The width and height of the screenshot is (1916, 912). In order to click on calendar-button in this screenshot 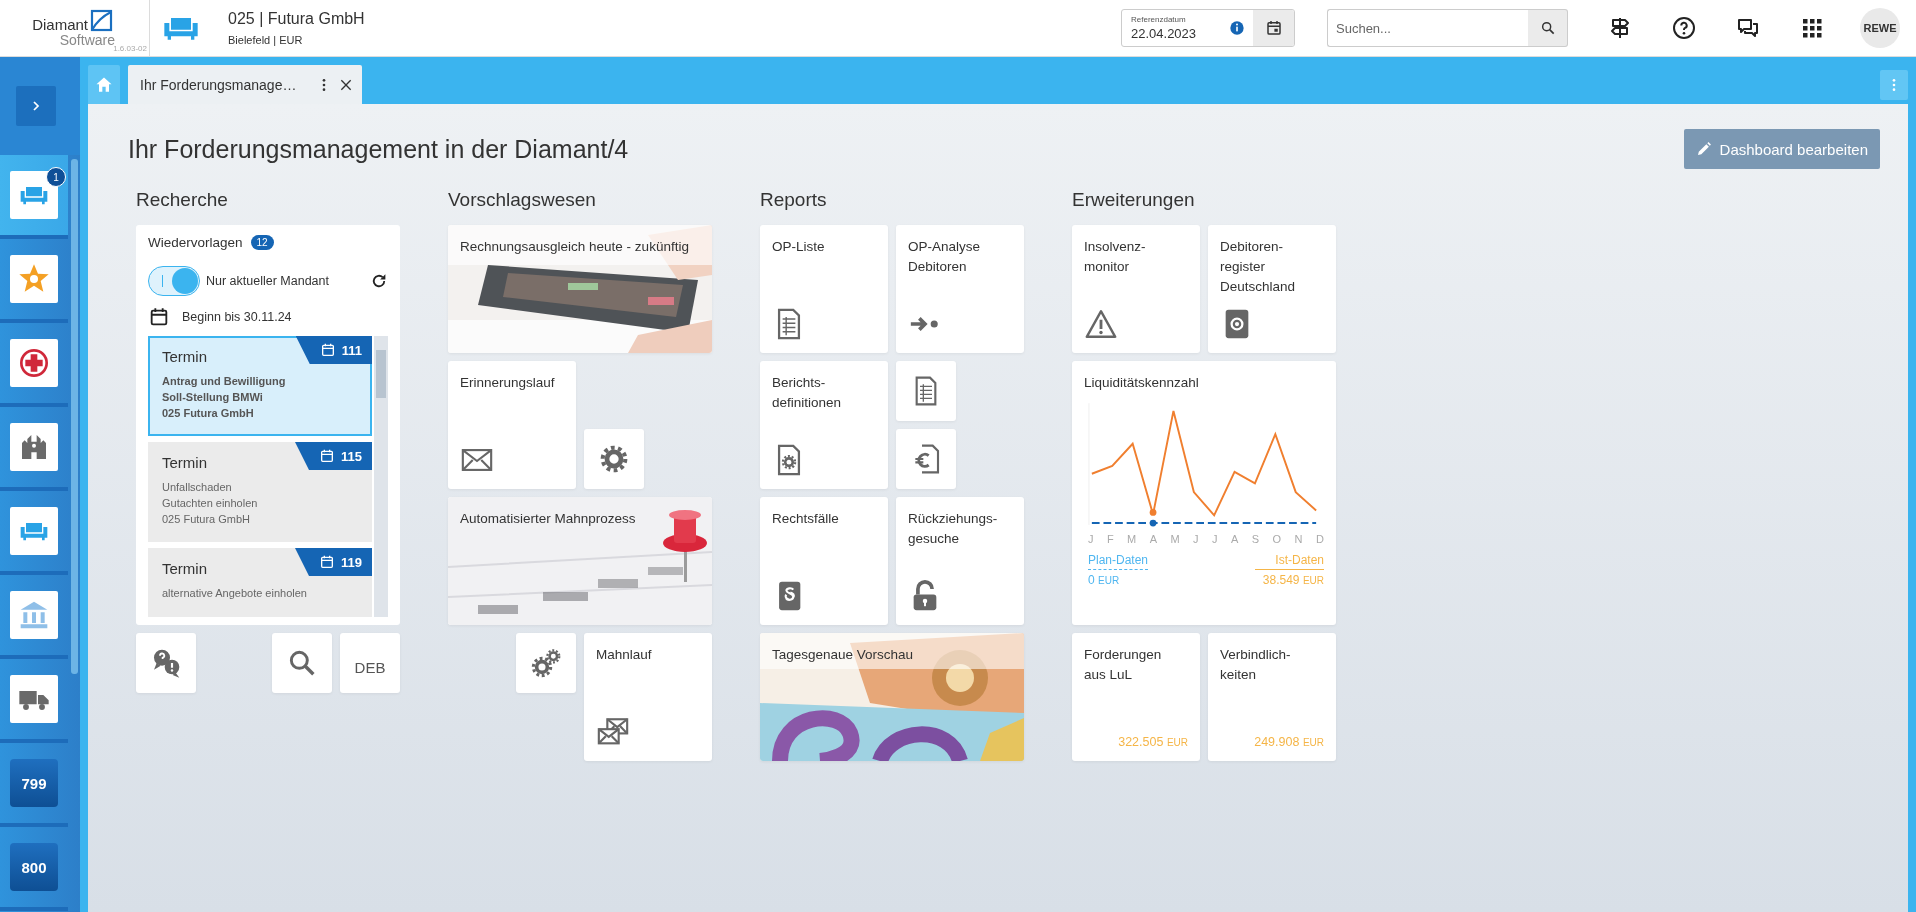, I will do `click(1273, 28)`.